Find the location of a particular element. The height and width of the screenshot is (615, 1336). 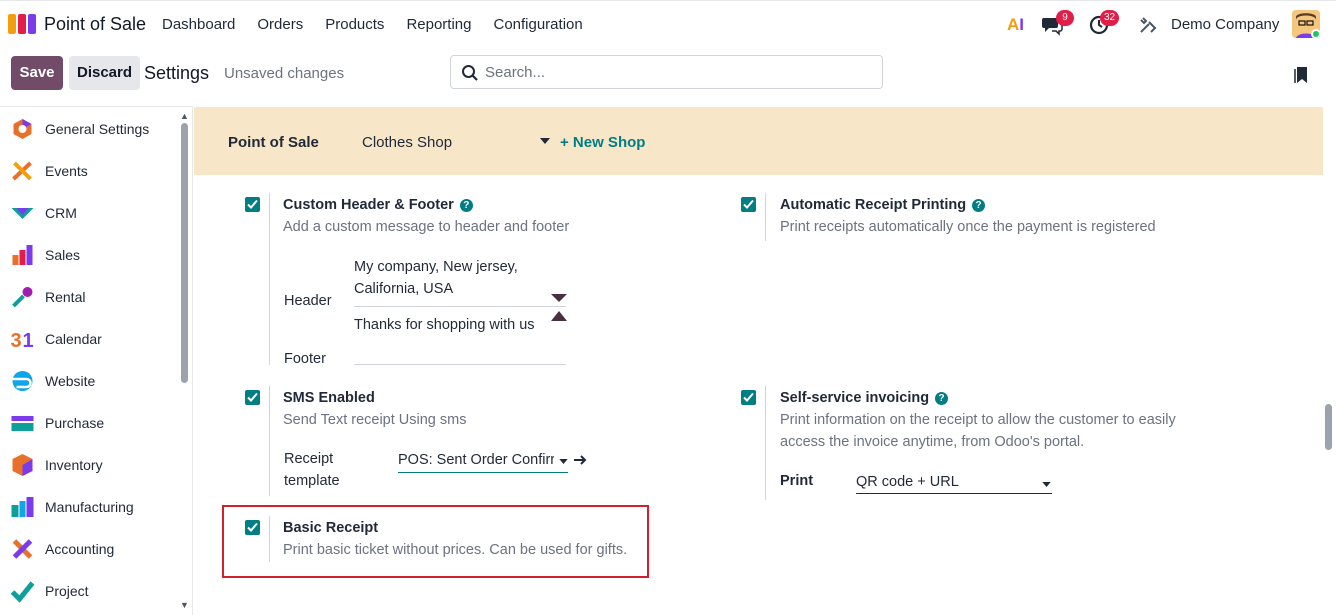

sidebar-item-label: CRM is located at coordinates (61, 213).